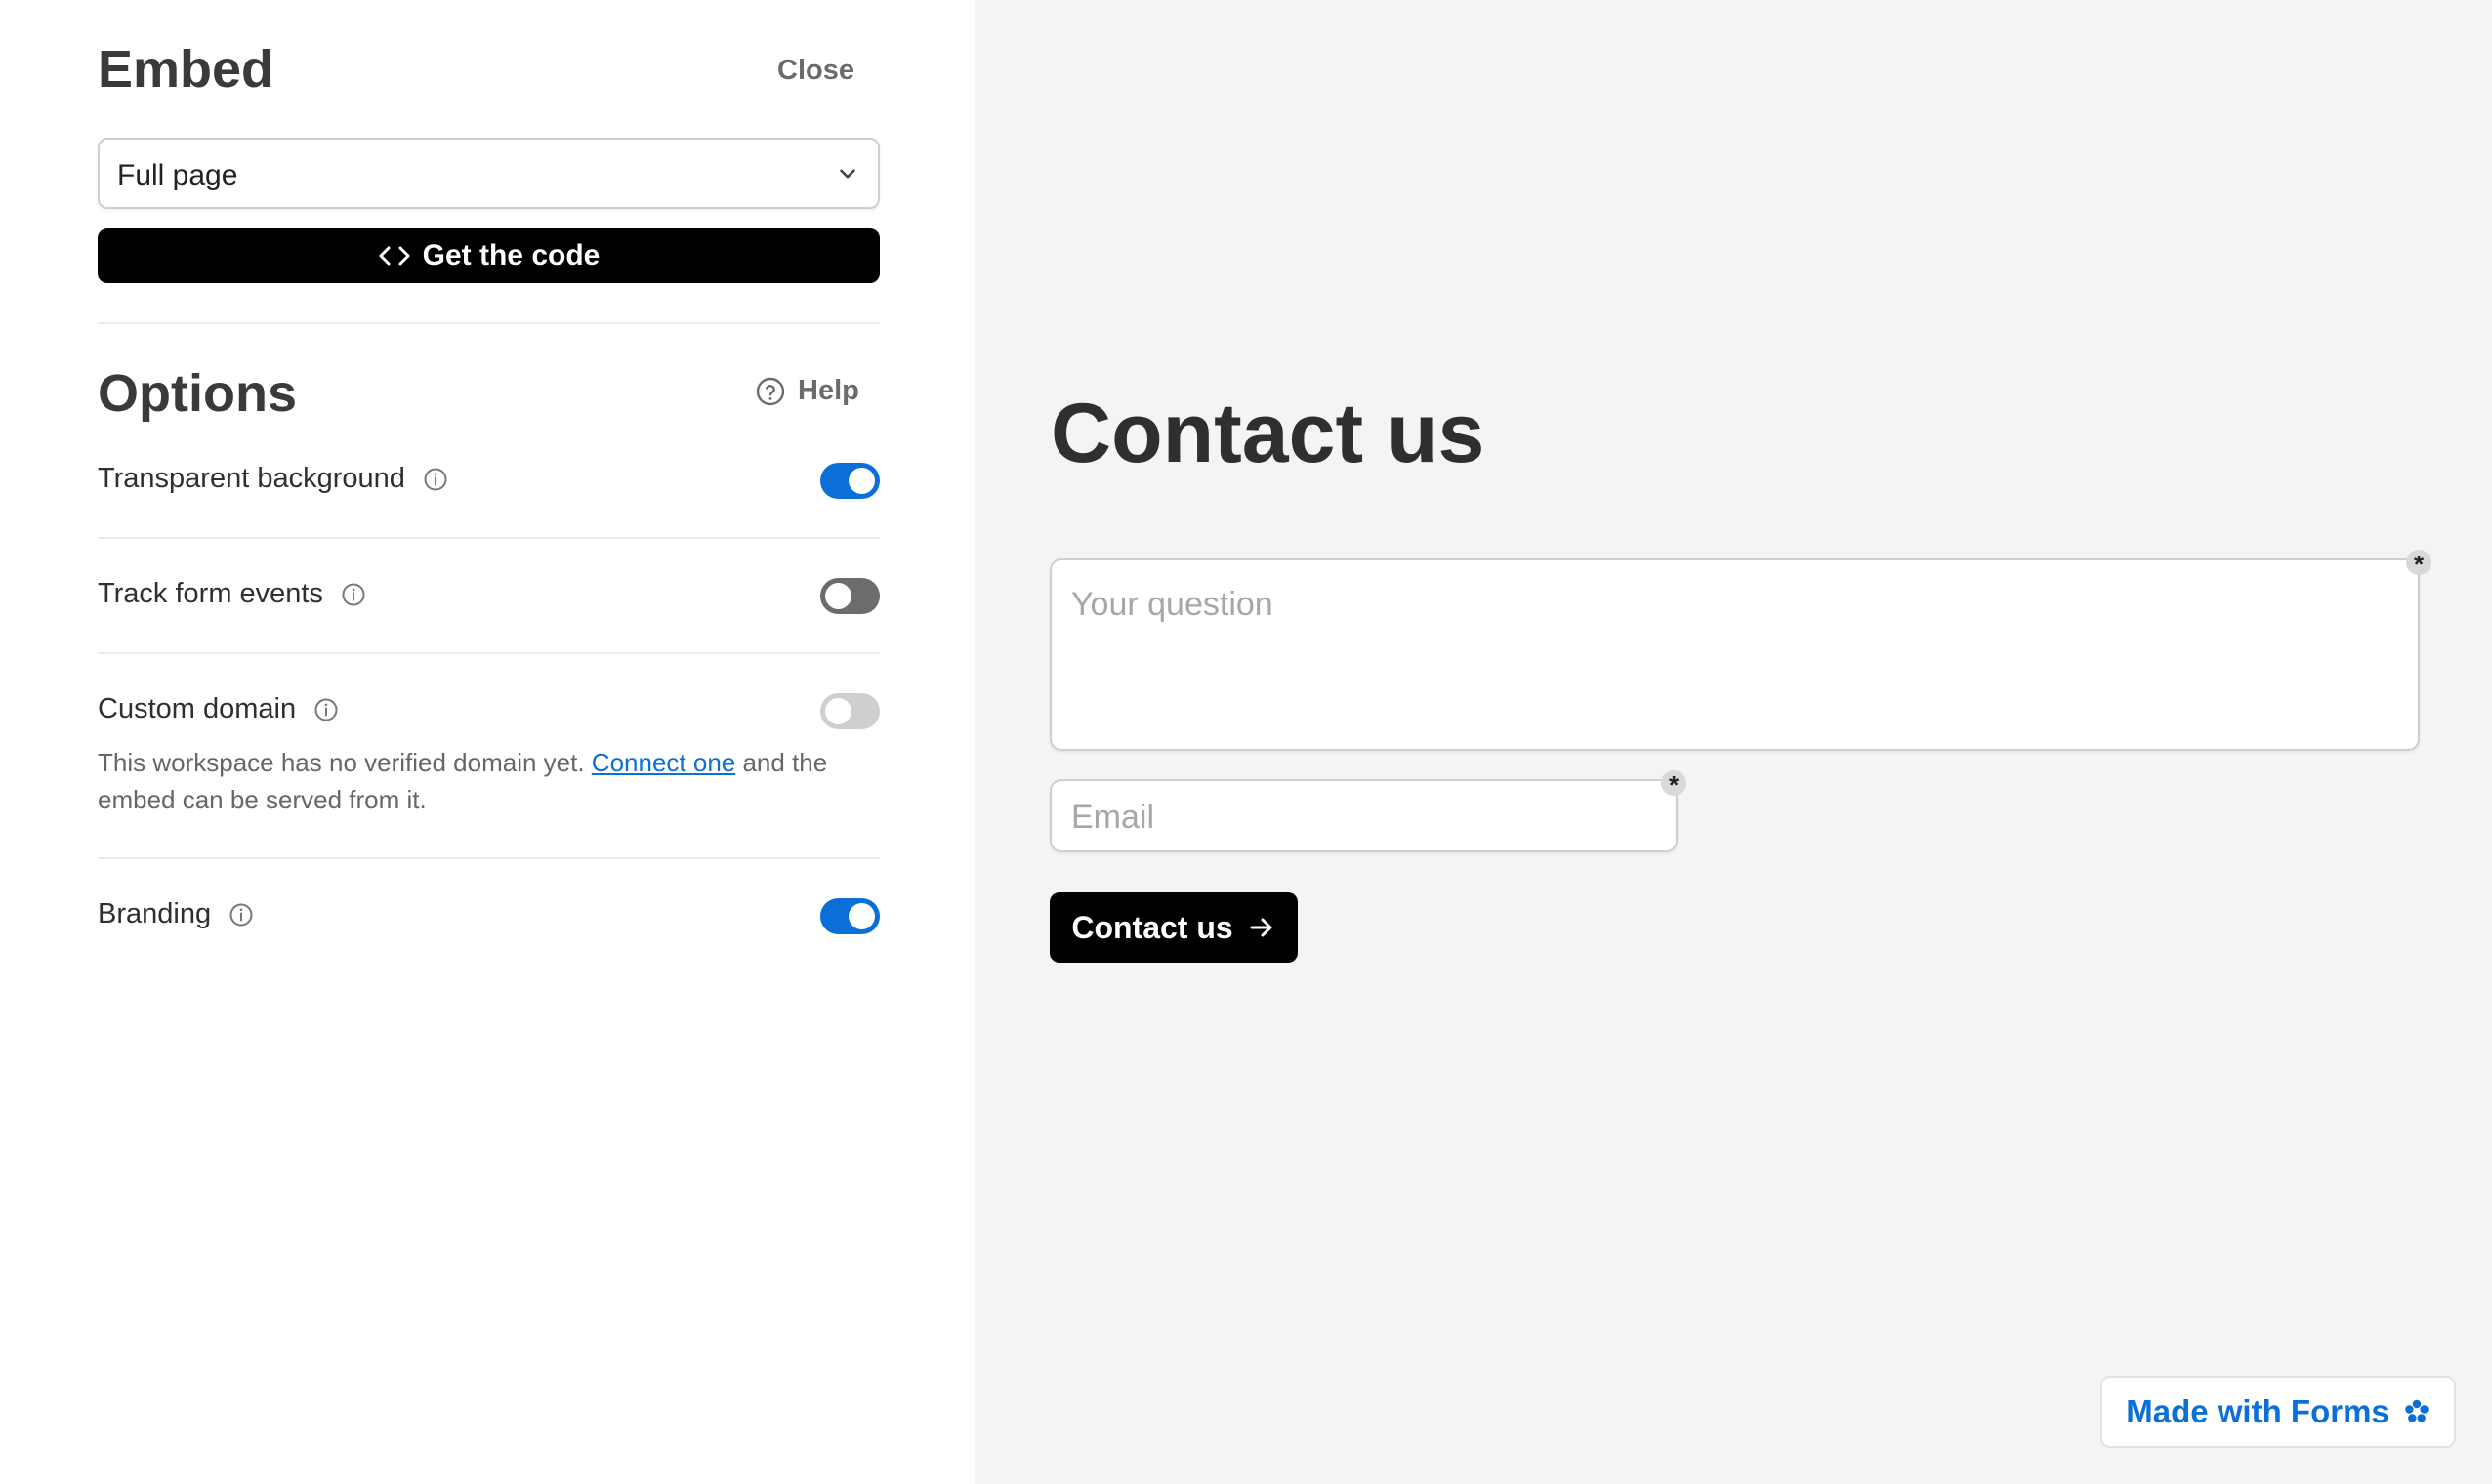  I want to click on option-label: Transparent background, so click(251, 479).